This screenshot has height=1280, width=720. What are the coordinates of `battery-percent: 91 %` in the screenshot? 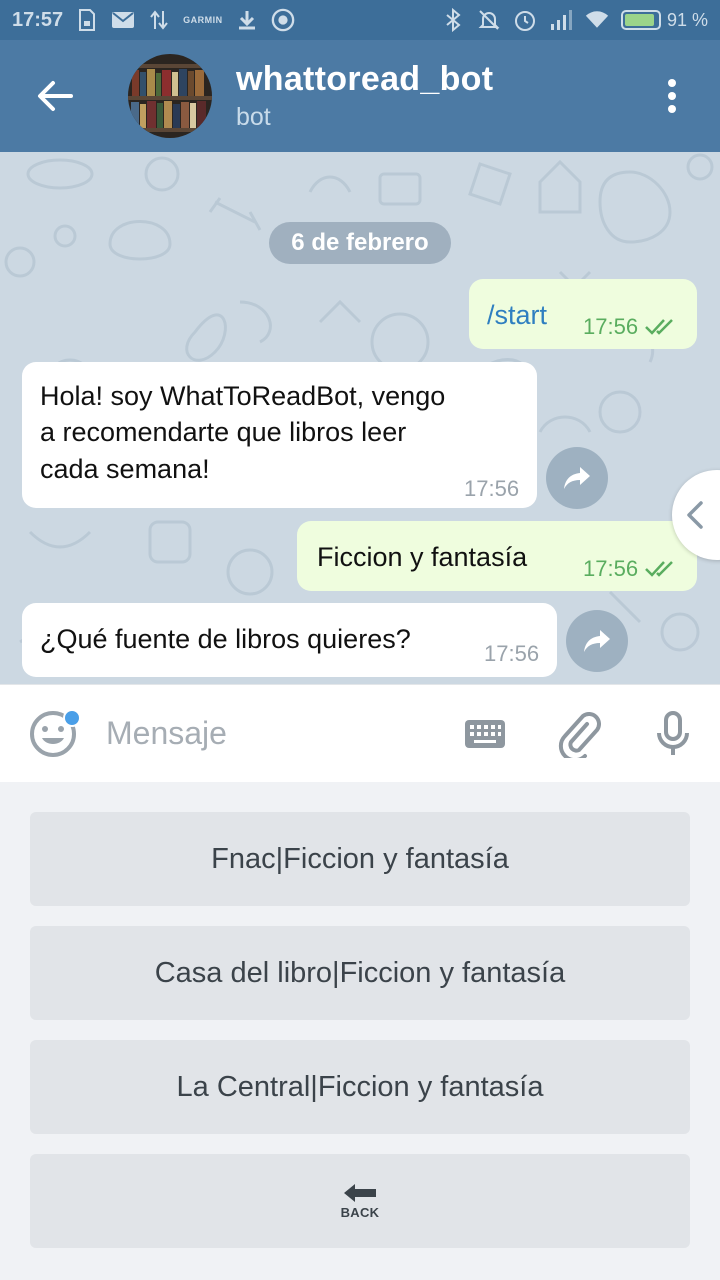 It's located at (687, 19).